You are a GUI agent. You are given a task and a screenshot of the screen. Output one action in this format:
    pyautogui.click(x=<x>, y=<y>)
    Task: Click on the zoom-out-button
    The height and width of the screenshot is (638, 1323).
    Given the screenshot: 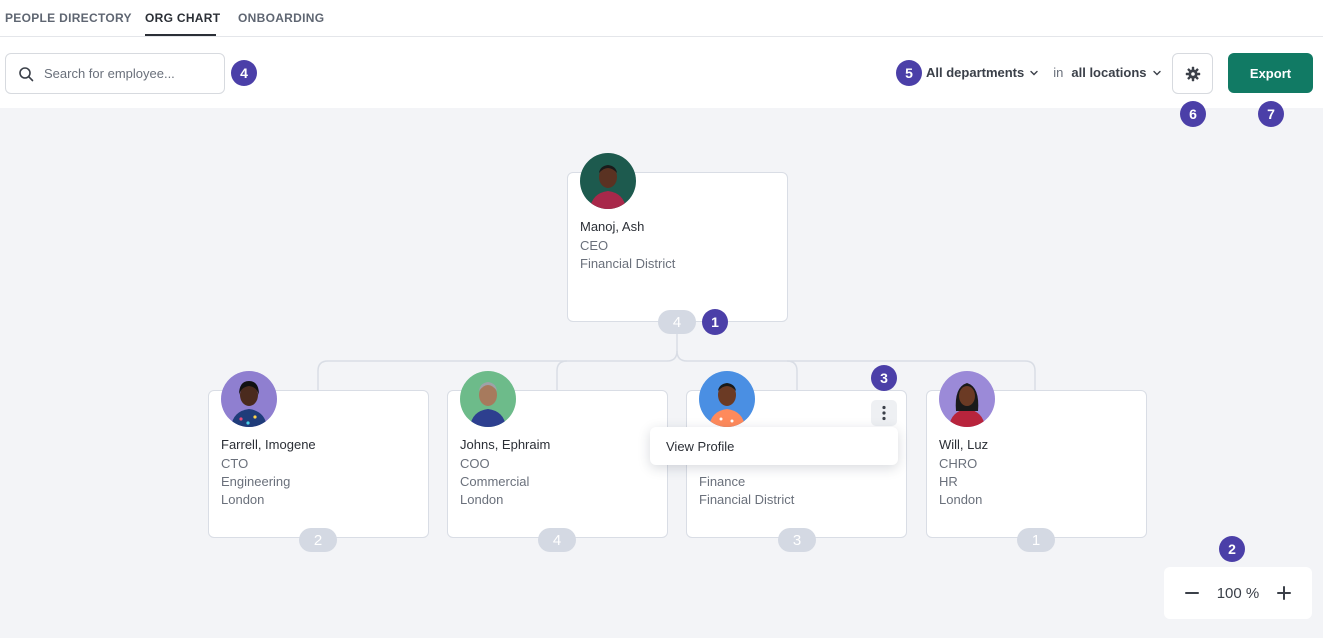 What is the action you would take?
    pyautogui.click(x=1192, y=593)
    